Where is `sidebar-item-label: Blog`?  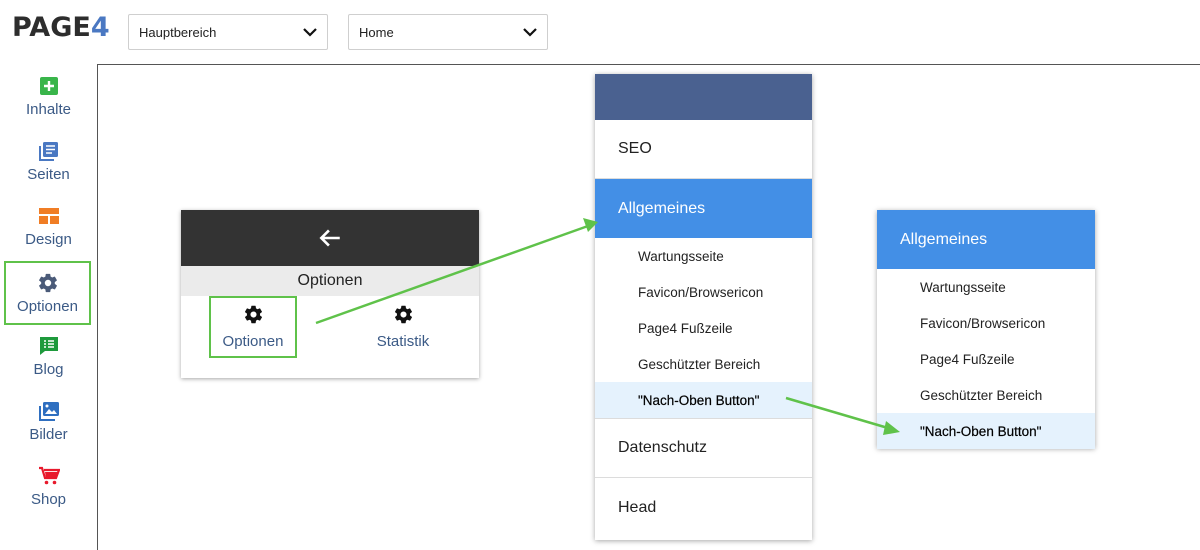 sidebar-item-label: Blog is located at coordinates (48, 369).